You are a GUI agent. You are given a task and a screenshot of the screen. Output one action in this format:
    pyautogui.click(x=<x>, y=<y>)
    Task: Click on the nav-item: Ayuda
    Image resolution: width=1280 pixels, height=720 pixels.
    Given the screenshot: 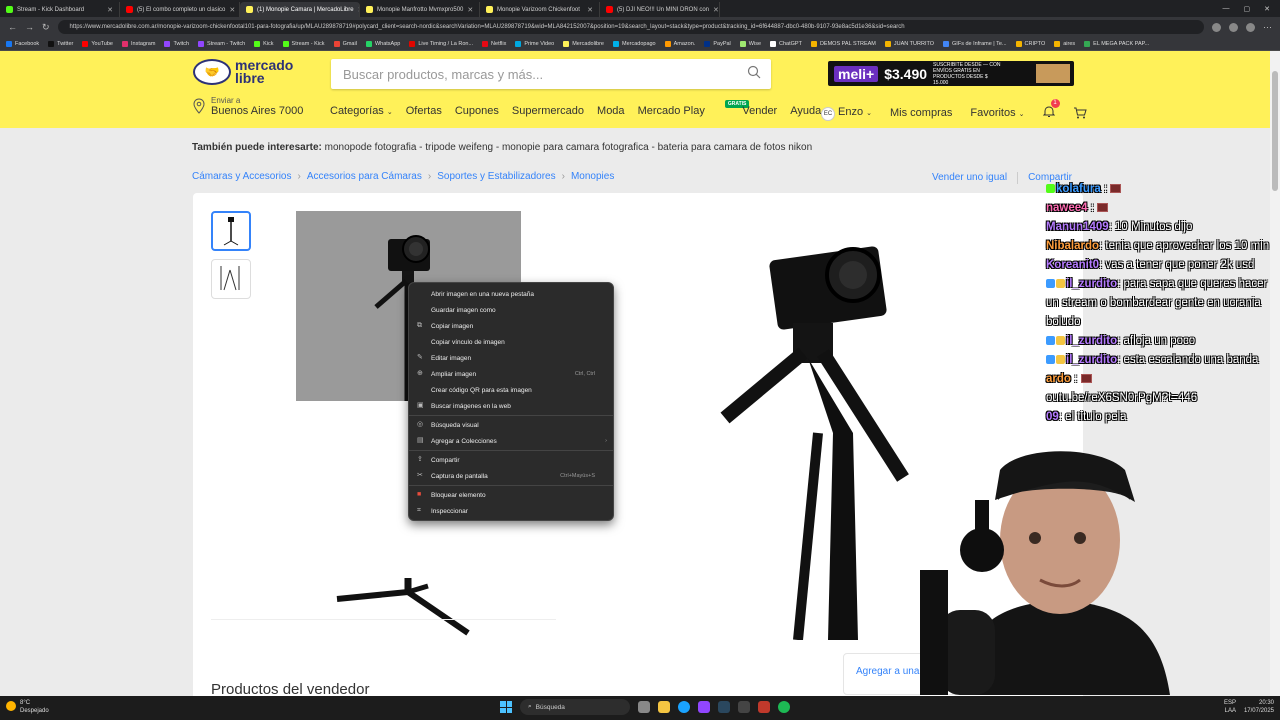 What is the action you would take?
    pyautogui.click(x=805, y=111)
    